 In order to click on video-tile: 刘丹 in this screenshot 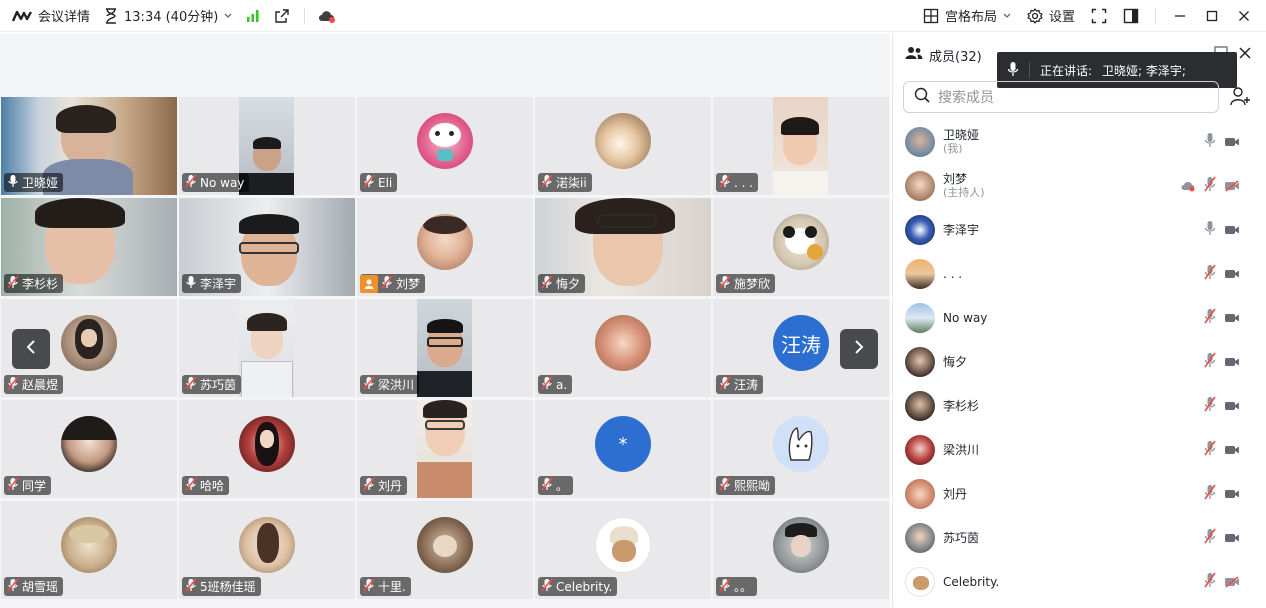, I will do `click(445, 449)`.